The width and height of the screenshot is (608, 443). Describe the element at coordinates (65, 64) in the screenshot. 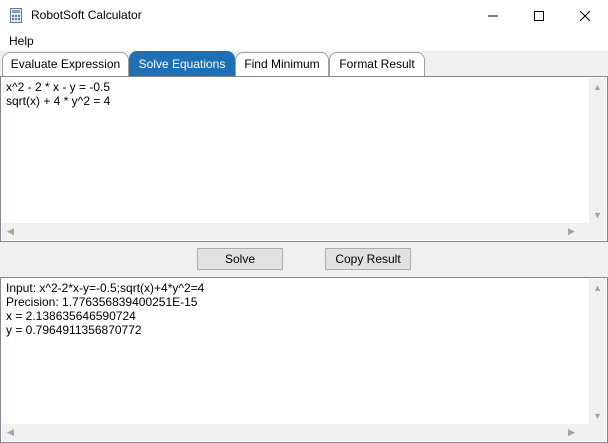

I see `tab-evaluate-expression: Evaluate Expression` at that location.